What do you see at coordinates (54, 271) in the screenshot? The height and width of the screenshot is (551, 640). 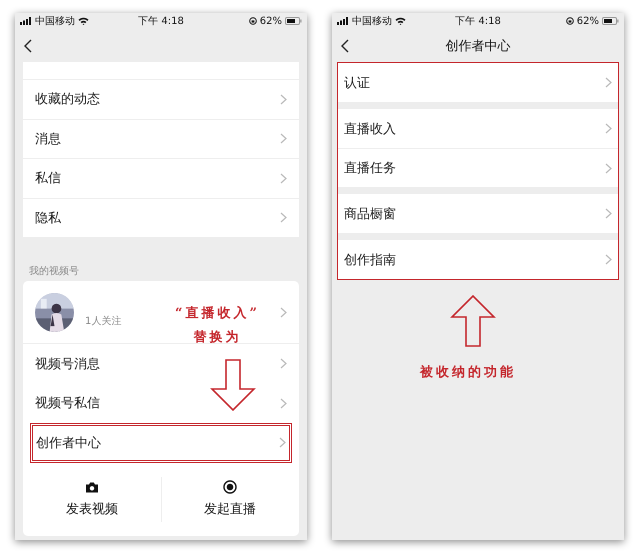 I see `section-label: 我的视频号` at bounding box center [54, 271].